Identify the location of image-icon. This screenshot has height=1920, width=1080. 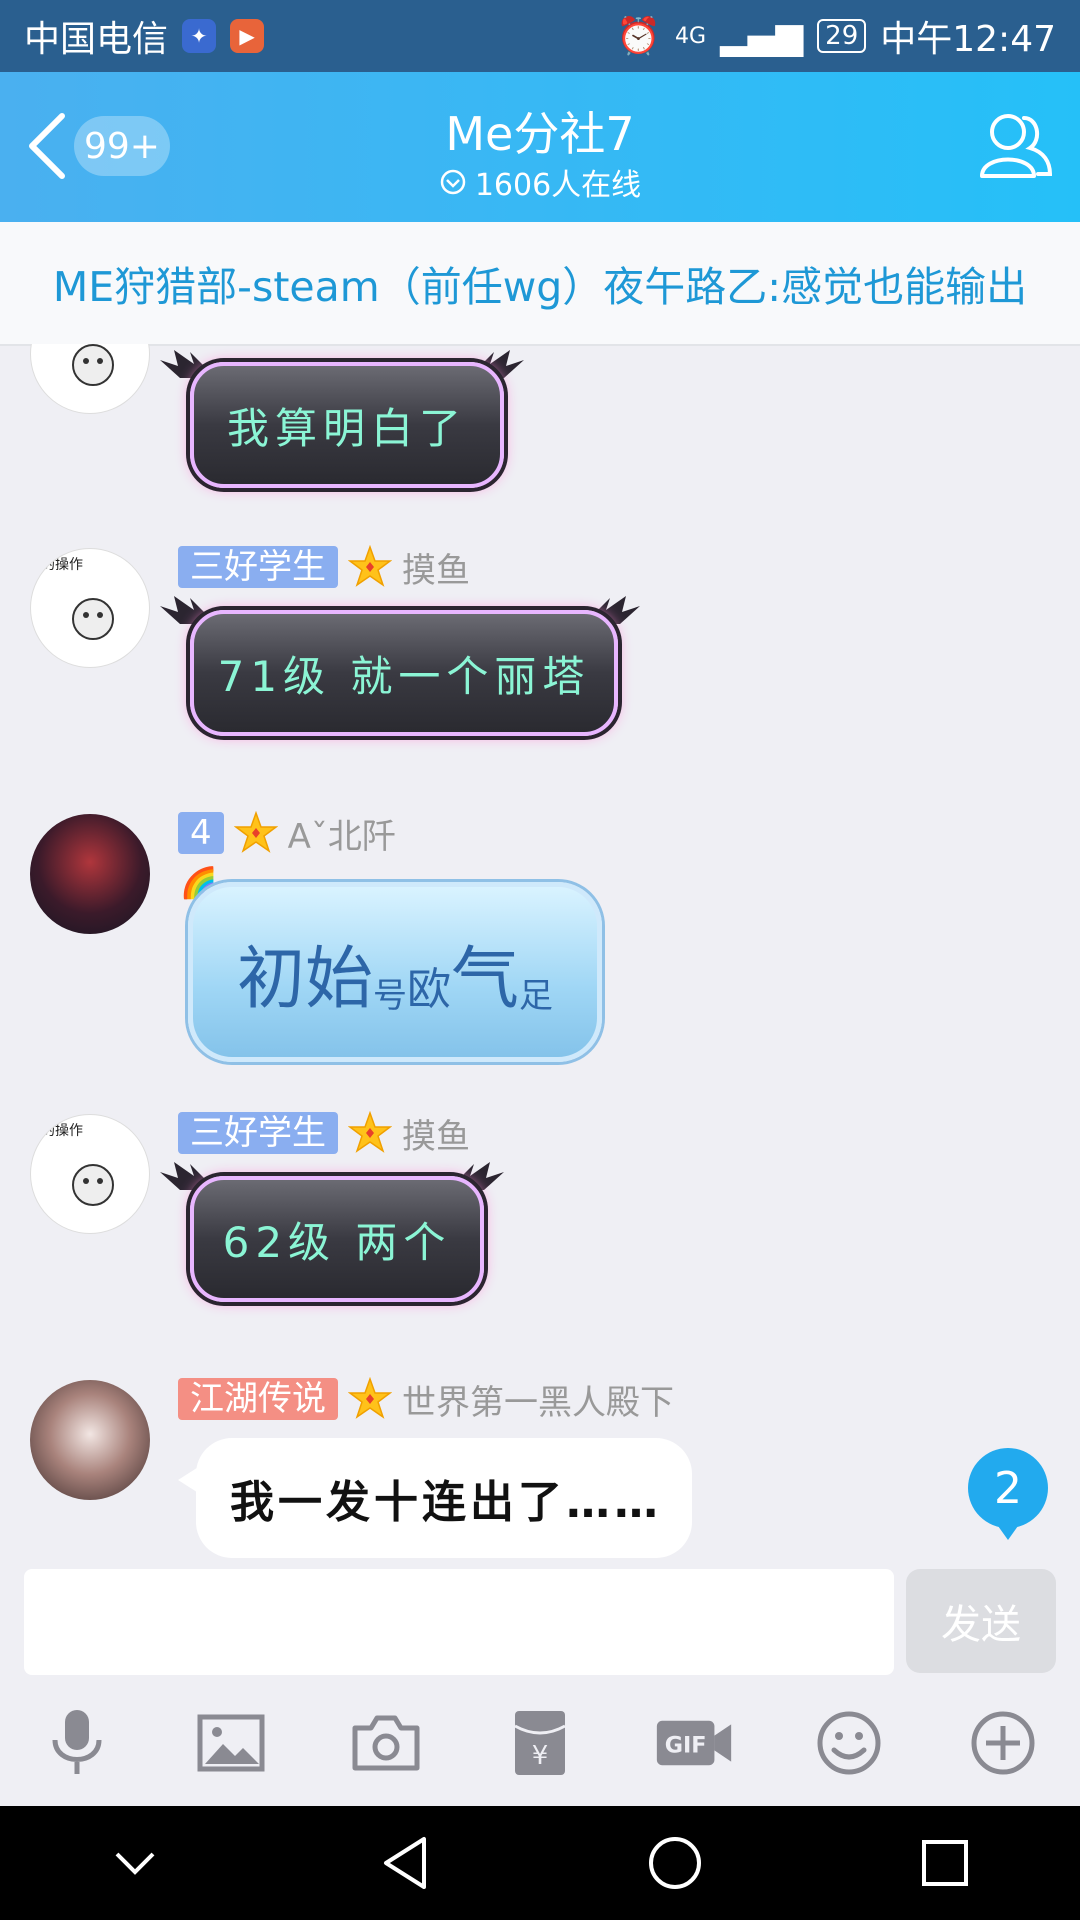
(231, 1743).